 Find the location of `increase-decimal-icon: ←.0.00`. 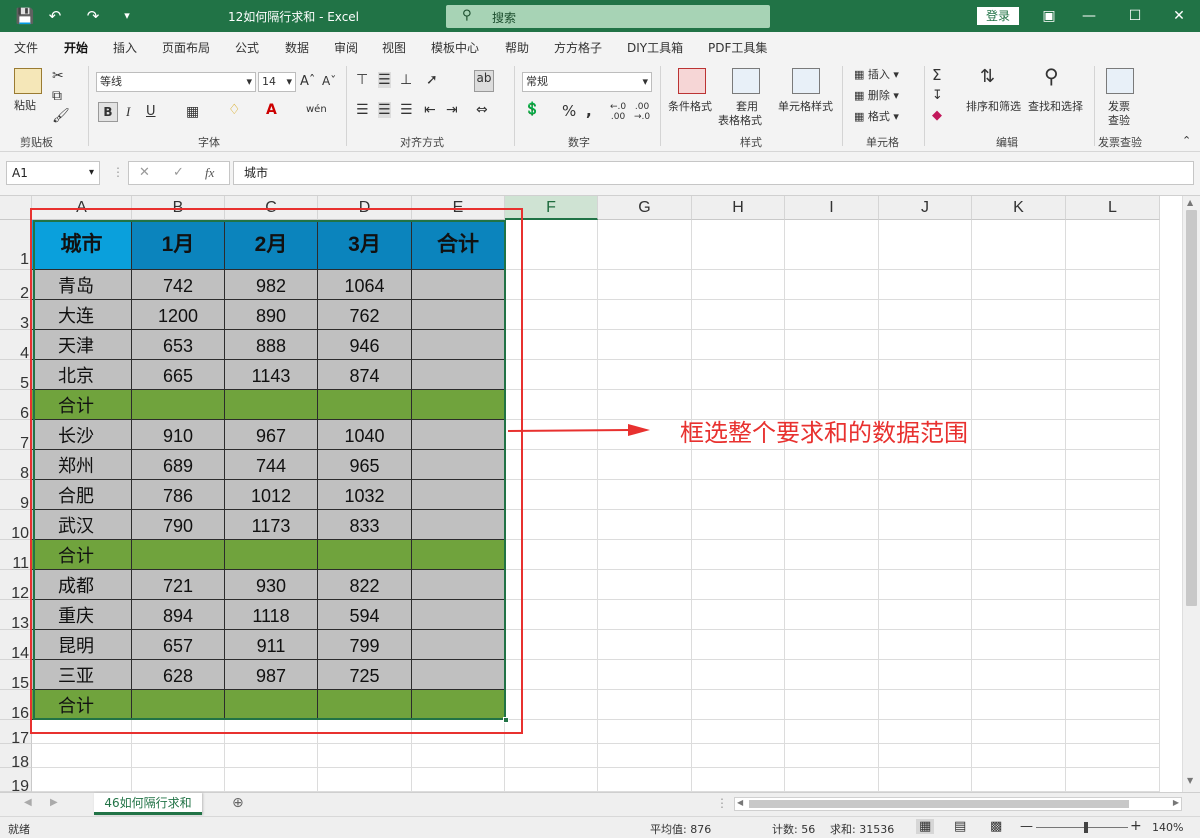

increase-decimal-icon: ←.0.00 is located at coordinates (618, 112).